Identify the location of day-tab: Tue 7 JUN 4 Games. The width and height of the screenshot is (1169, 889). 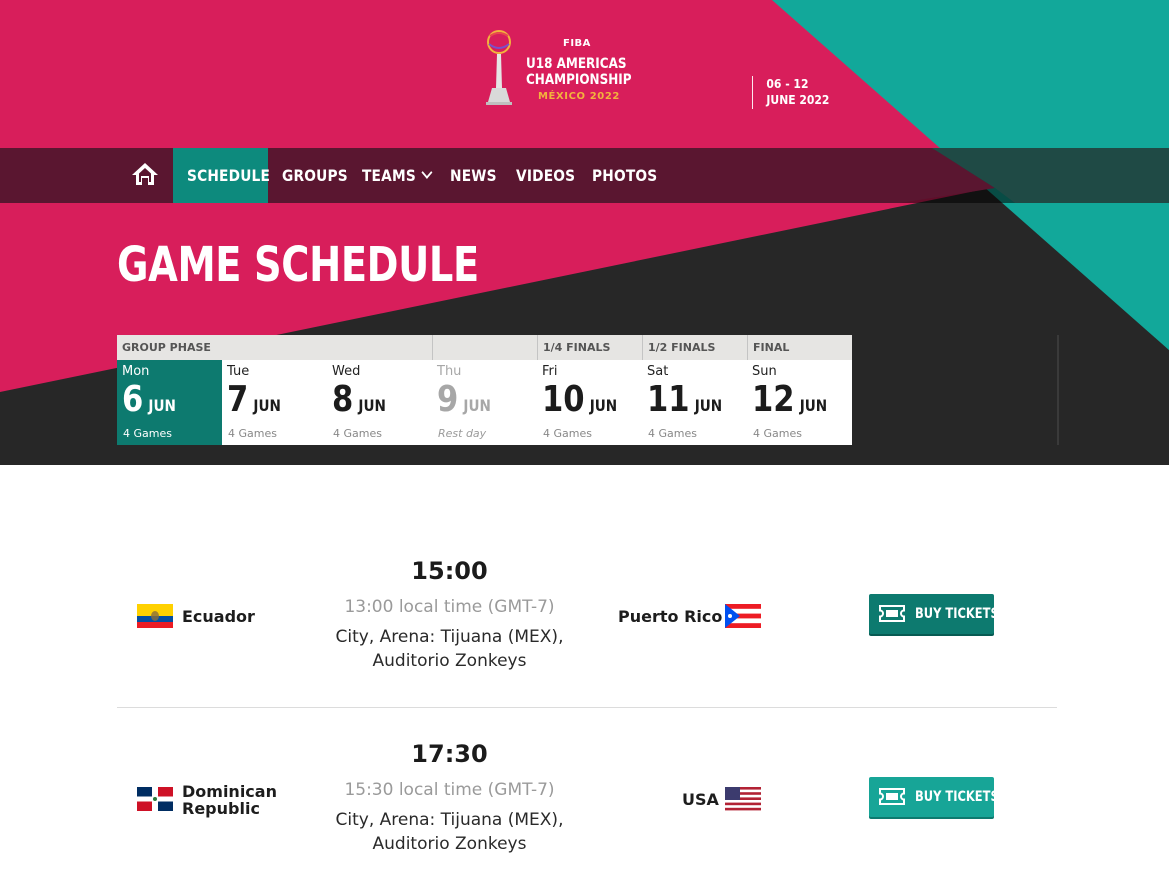
(274, 402).